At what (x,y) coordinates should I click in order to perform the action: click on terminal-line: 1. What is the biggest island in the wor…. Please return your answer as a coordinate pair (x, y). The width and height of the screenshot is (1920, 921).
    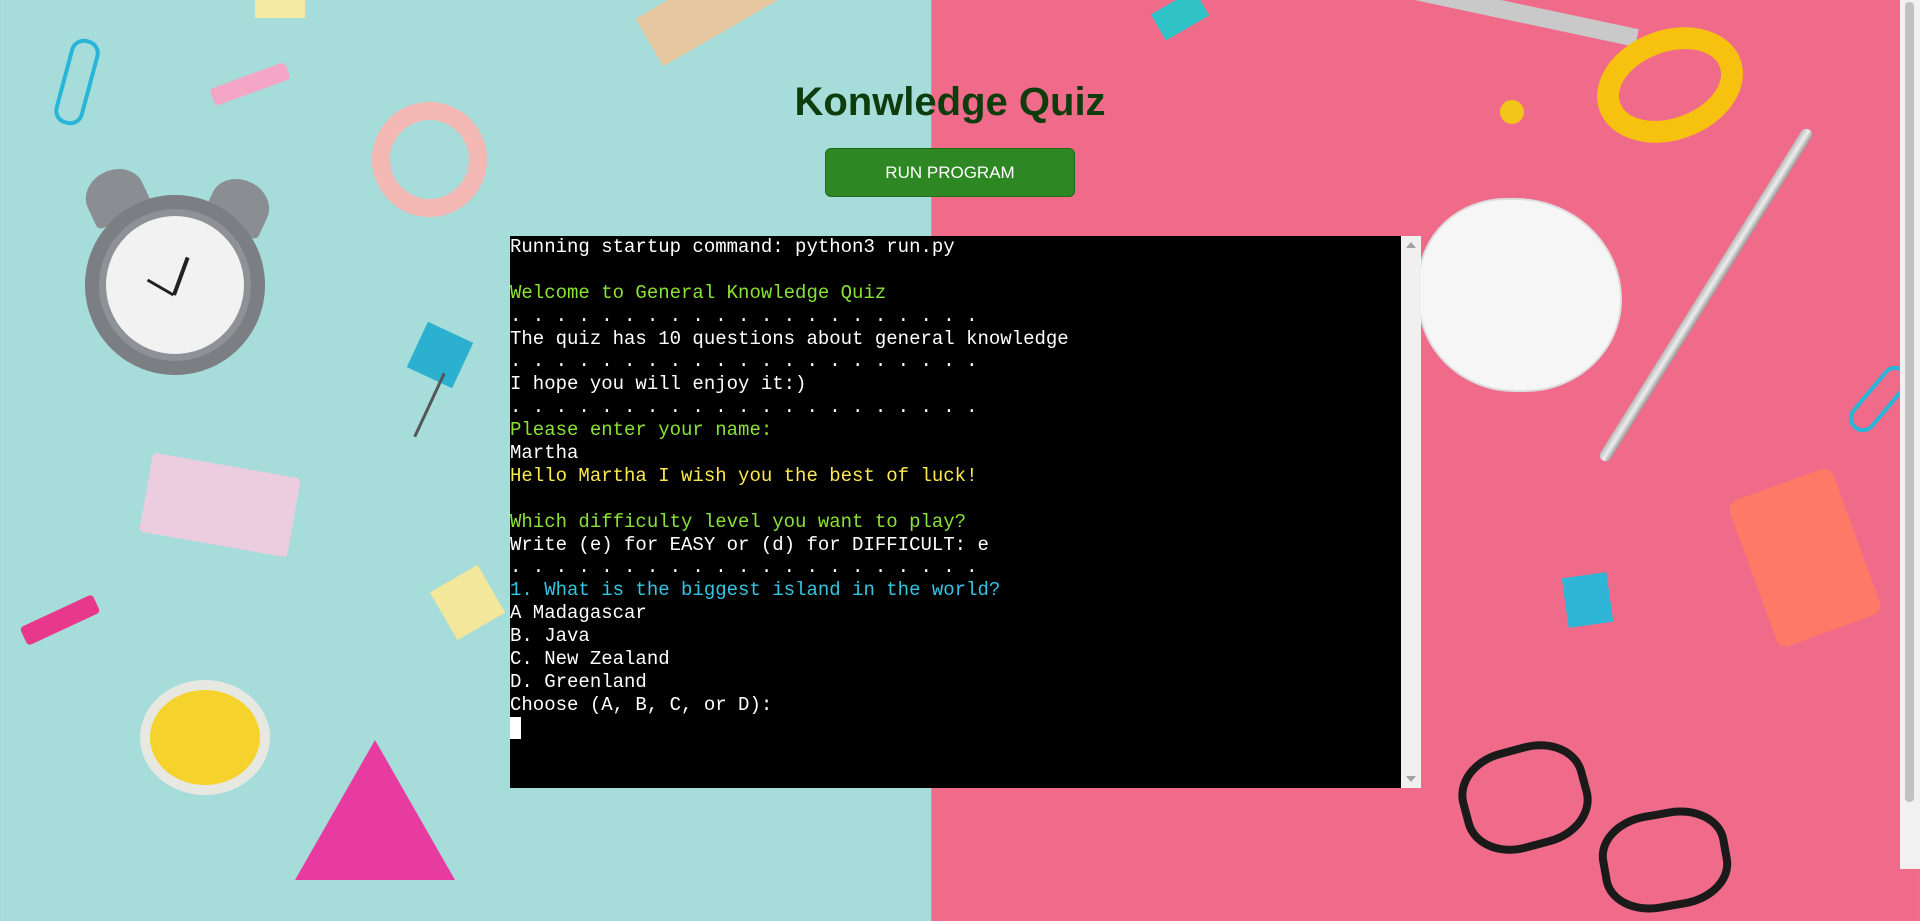
    Looking at the image, I should click on (755, 590).